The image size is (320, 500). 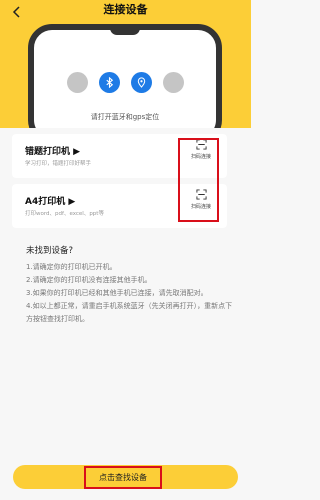 What do you see at coordinates (50, 202) in the screenshot?
I see `card-title: A4打印机 ▶` at bounding box center [50, 202].